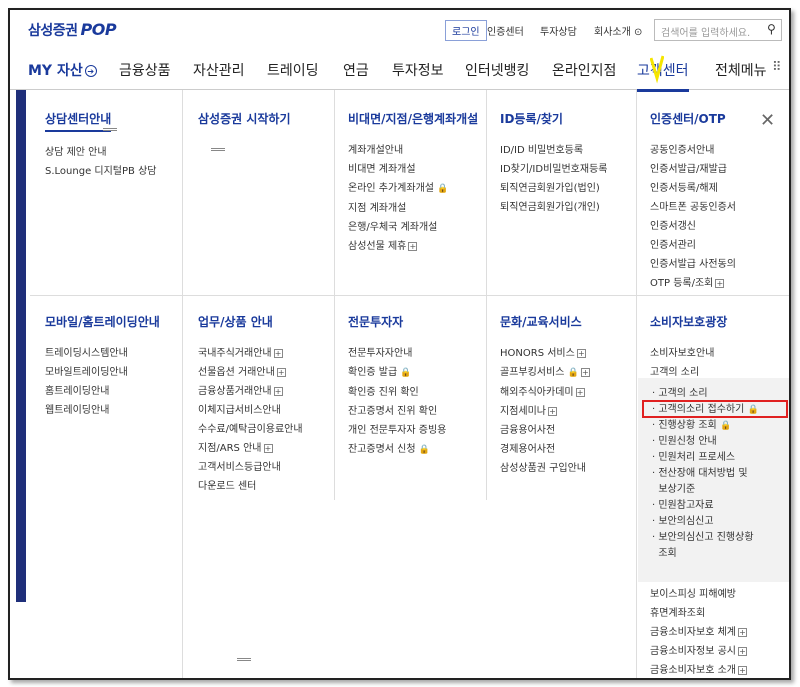 The height and width of the screenshot is (687, 800). I want to click on menu-item: 삼성선물 제휴 +, so click(413, 246).